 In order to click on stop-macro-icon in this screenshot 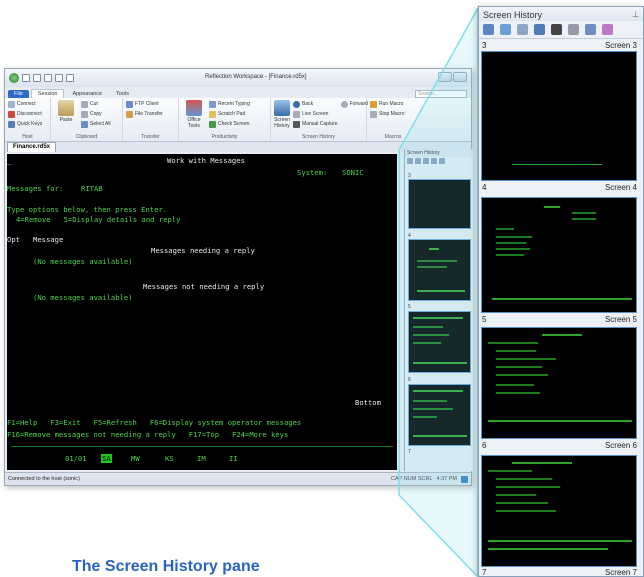, I will do `click(373, 114)`.